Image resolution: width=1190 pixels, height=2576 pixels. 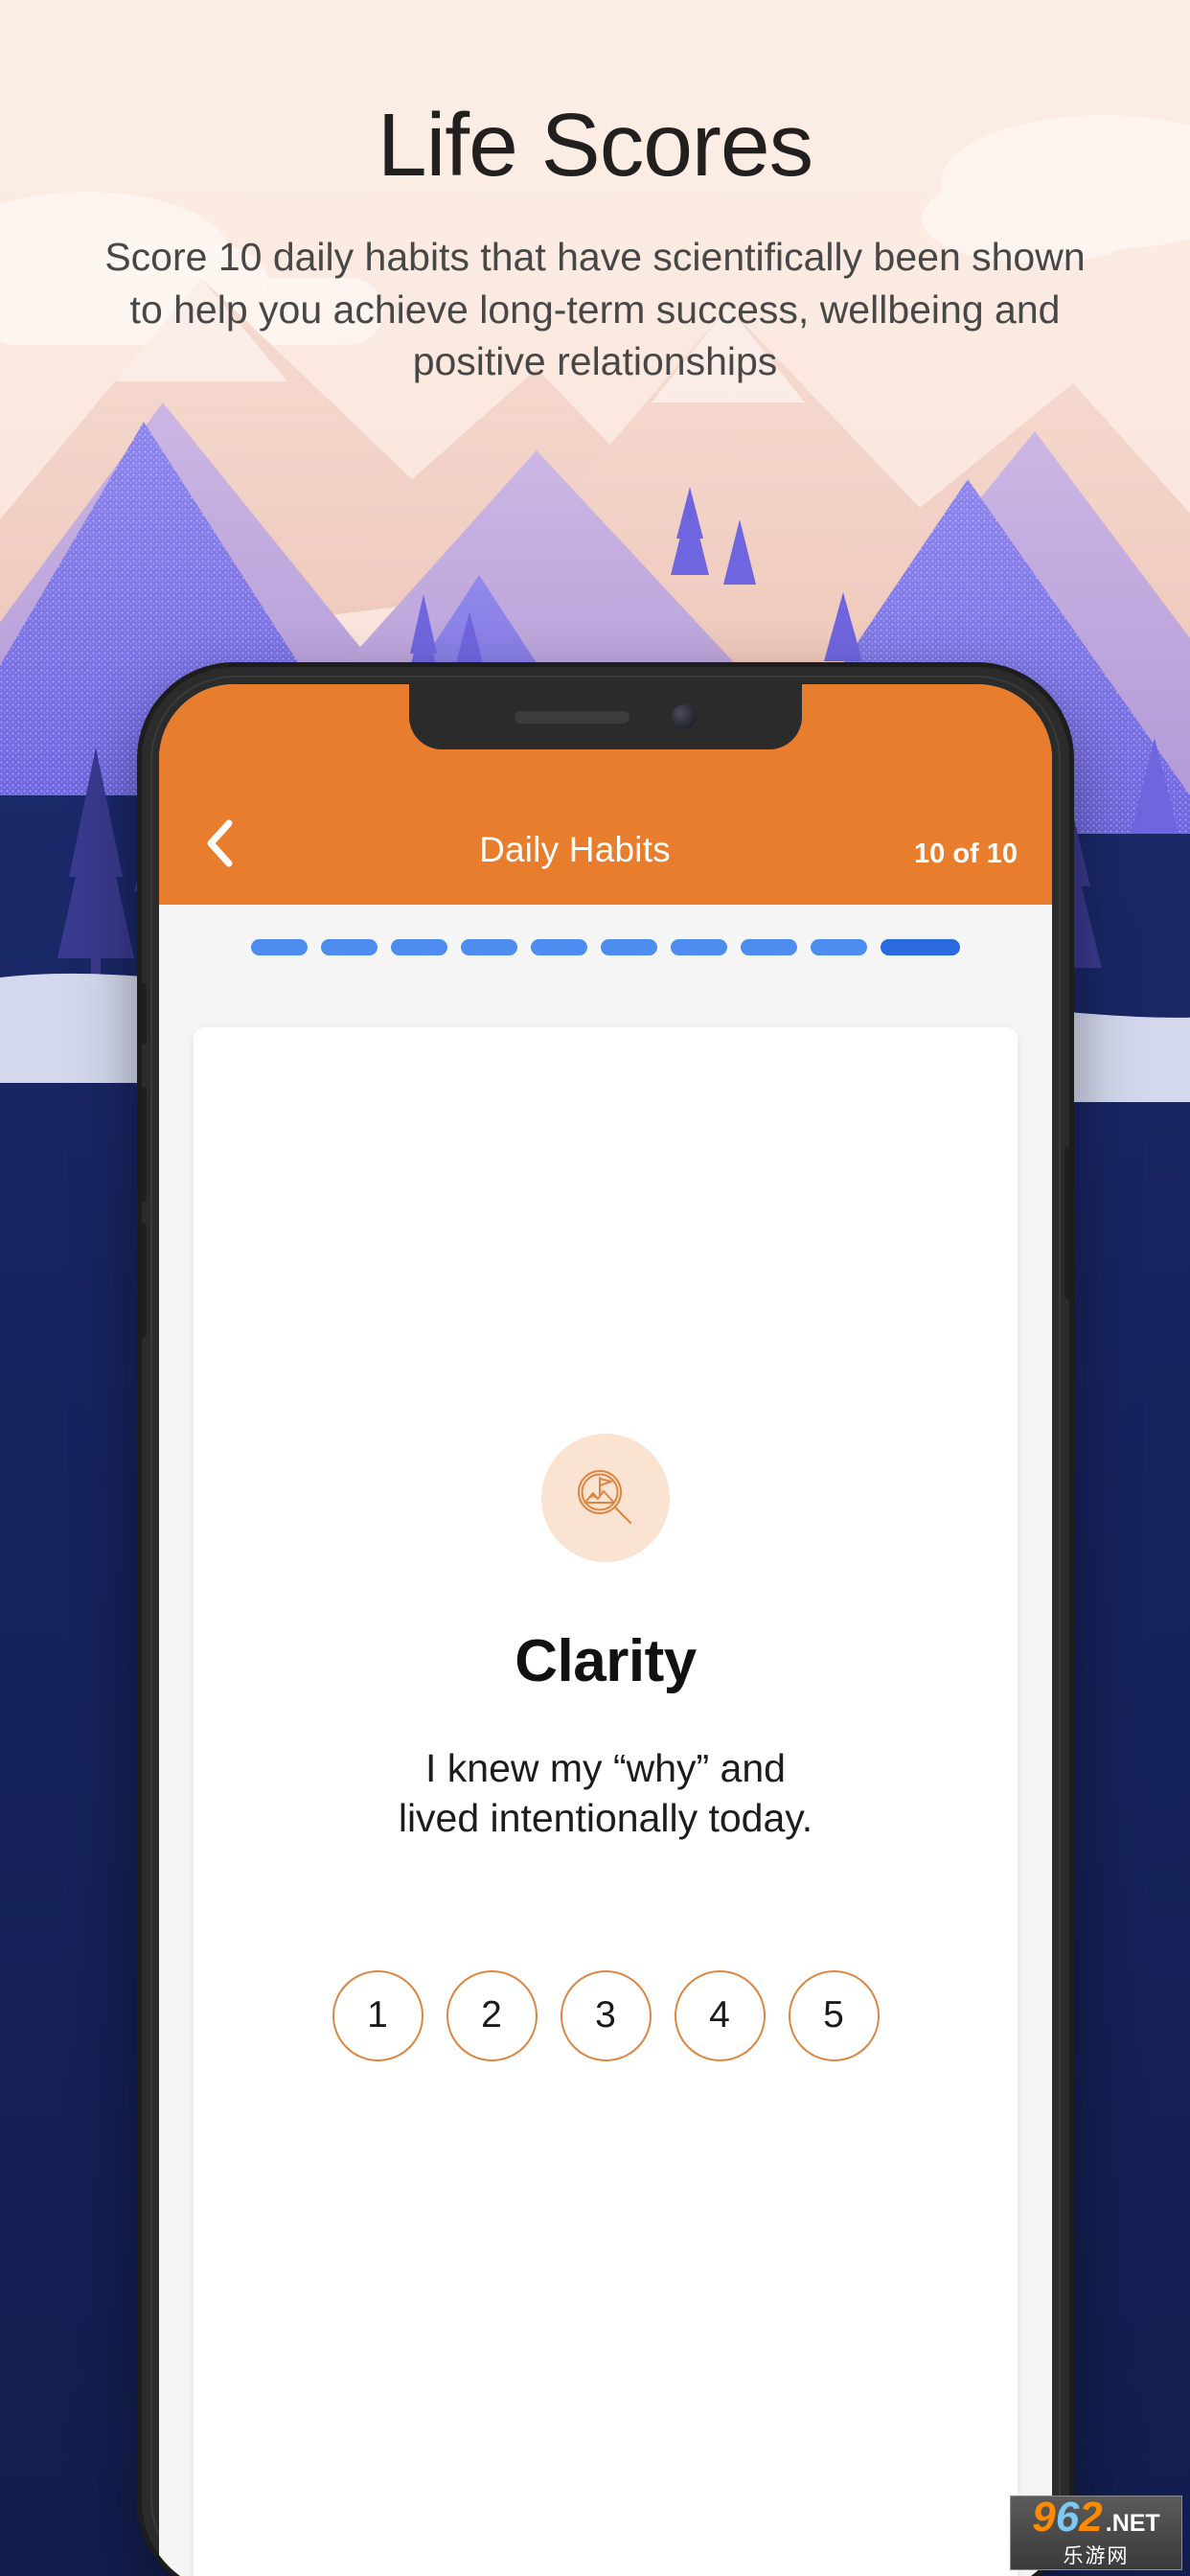 I want to click on rating-button-2: 2, so click(x=492, y=2015).